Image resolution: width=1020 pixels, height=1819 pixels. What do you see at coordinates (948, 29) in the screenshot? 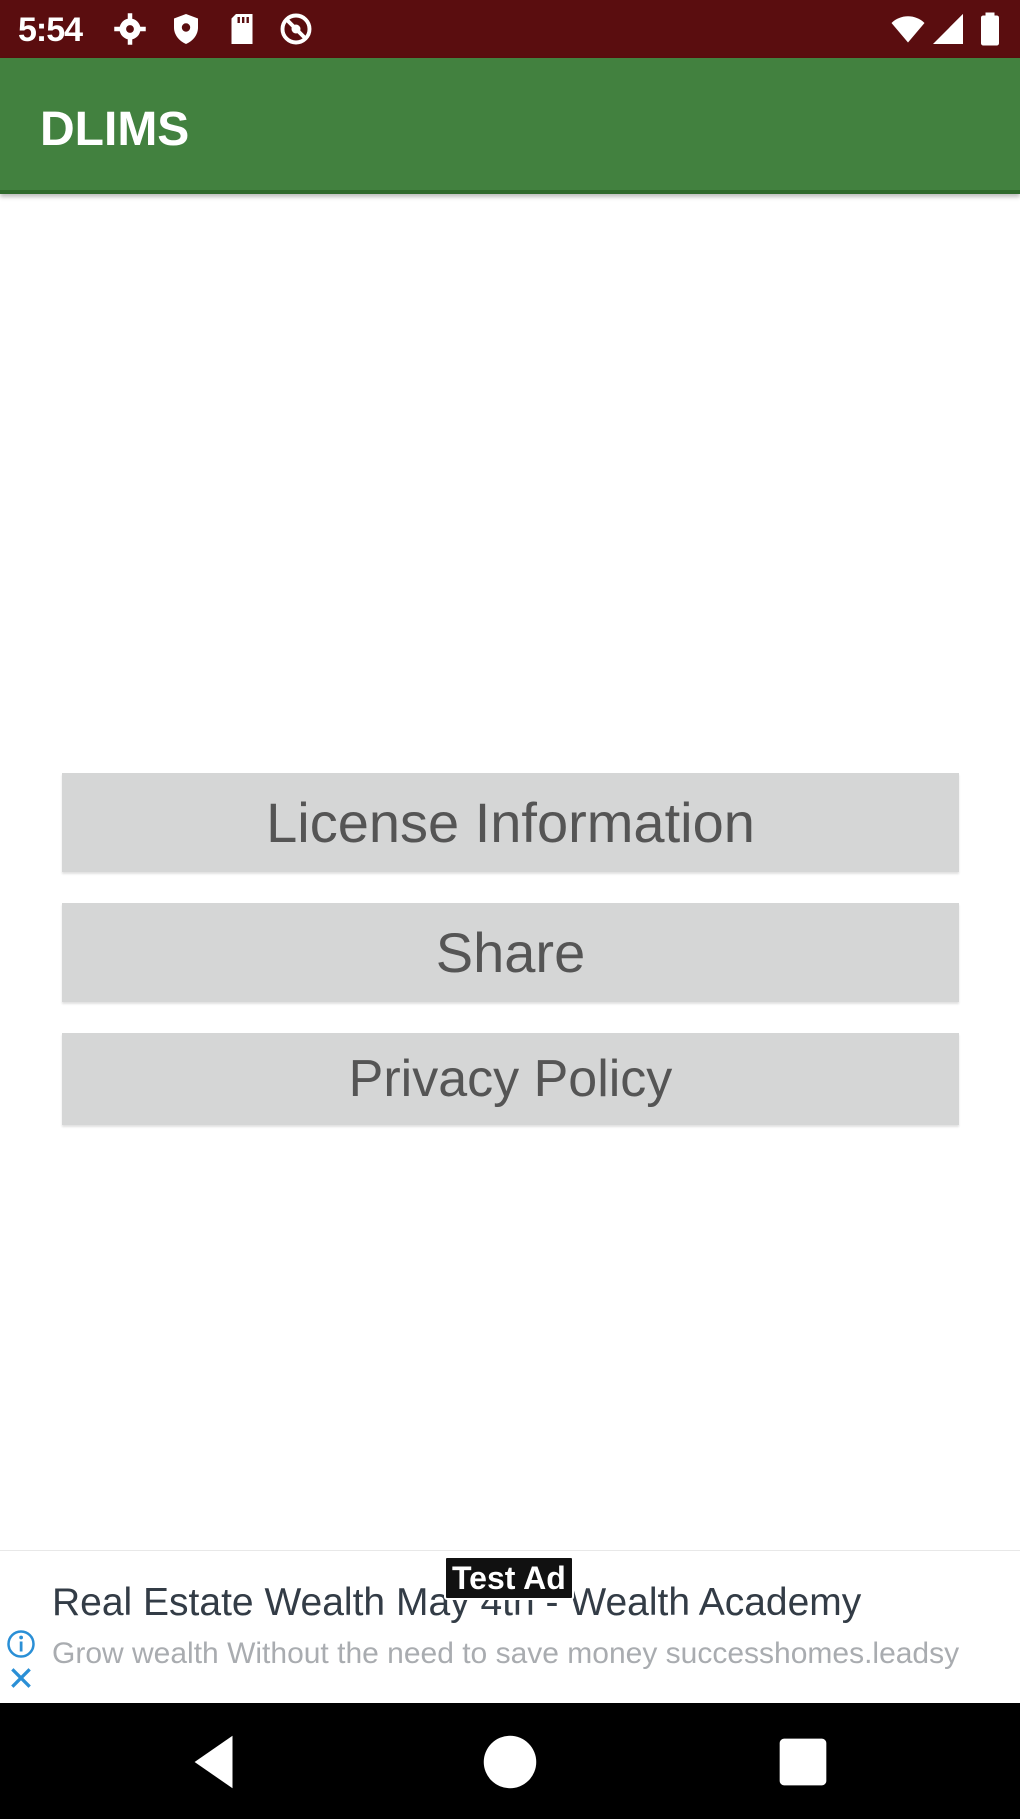
I see `signal-icon` at bounding box center [948, 29].